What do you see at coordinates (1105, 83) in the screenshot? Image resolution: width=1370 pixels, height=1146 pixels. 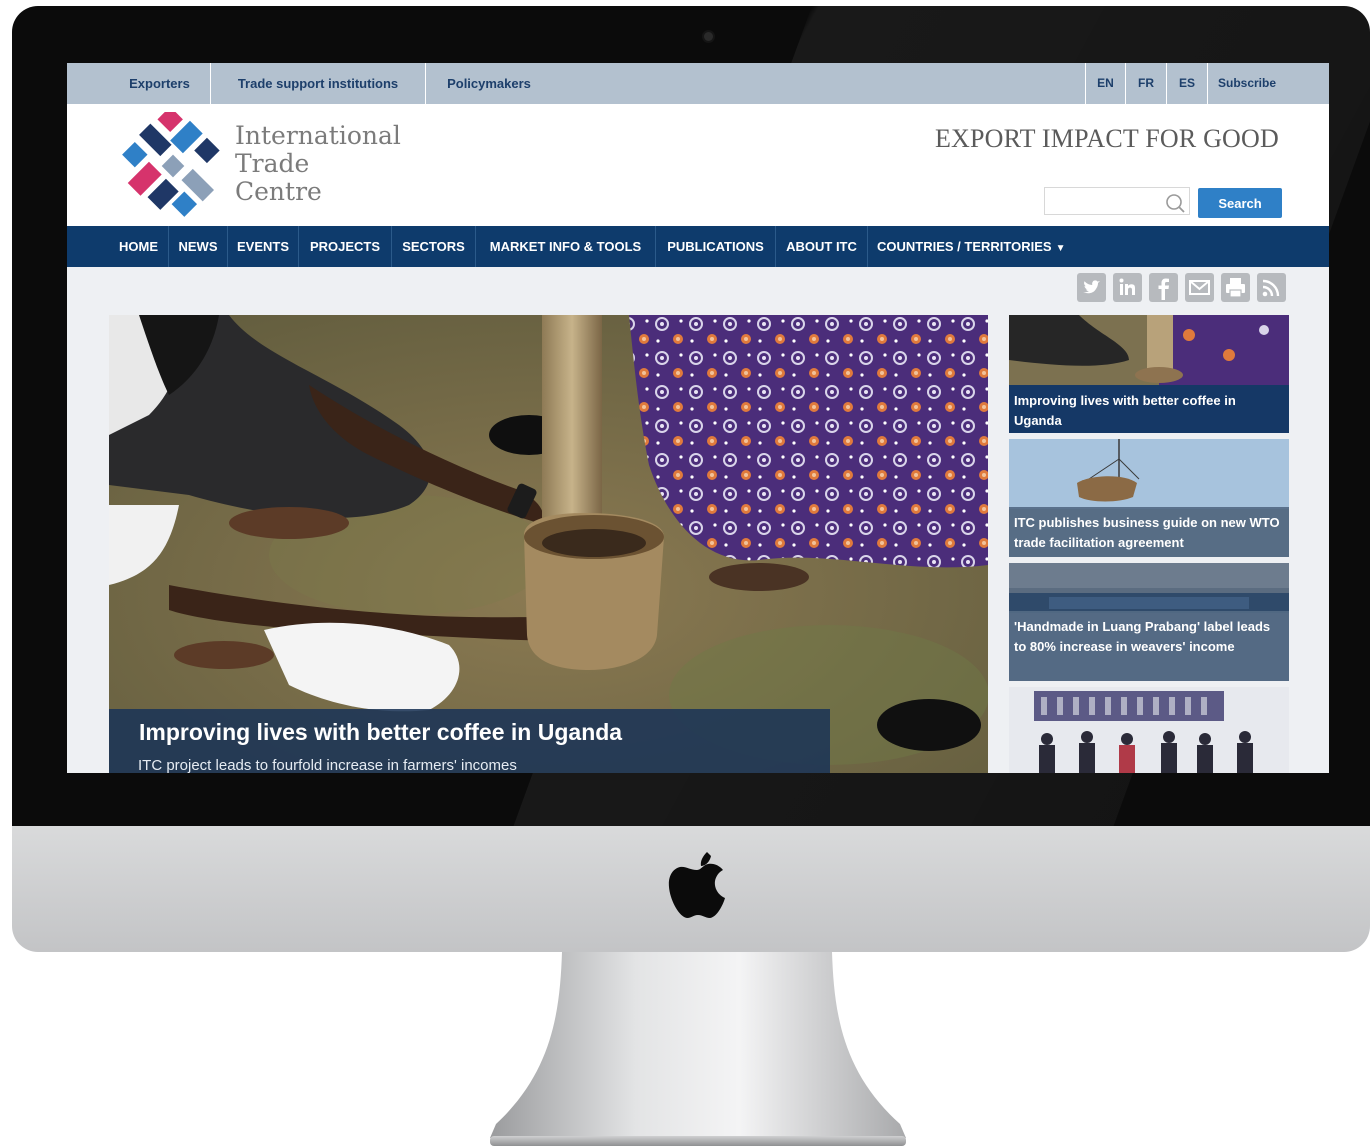 I see `lang-en-link: EN` at bounding box center [1105, 83].